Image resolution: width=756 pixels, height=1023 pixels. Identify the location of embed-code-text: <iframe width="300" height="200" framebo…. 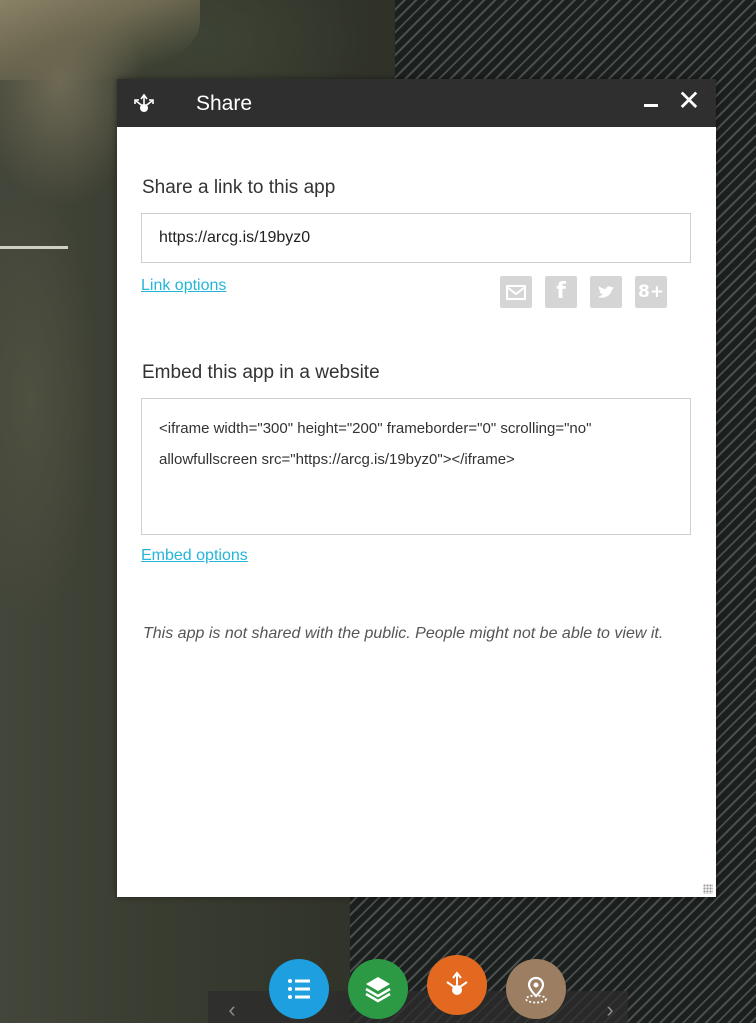
(416, 444).